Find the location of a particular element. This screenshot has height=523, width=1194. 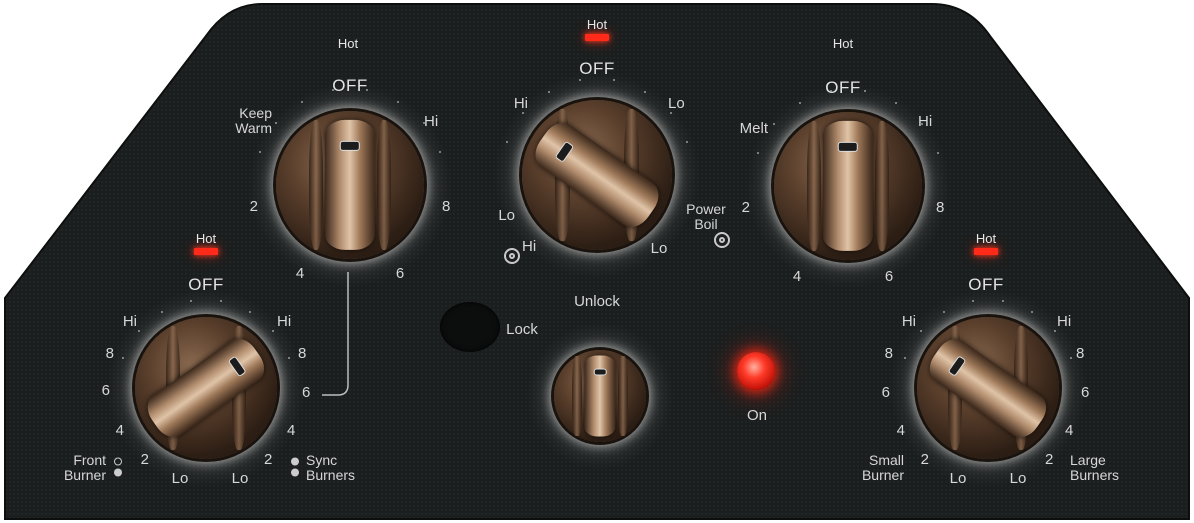

left-front-hot-led is located at coordinates (206, 251).